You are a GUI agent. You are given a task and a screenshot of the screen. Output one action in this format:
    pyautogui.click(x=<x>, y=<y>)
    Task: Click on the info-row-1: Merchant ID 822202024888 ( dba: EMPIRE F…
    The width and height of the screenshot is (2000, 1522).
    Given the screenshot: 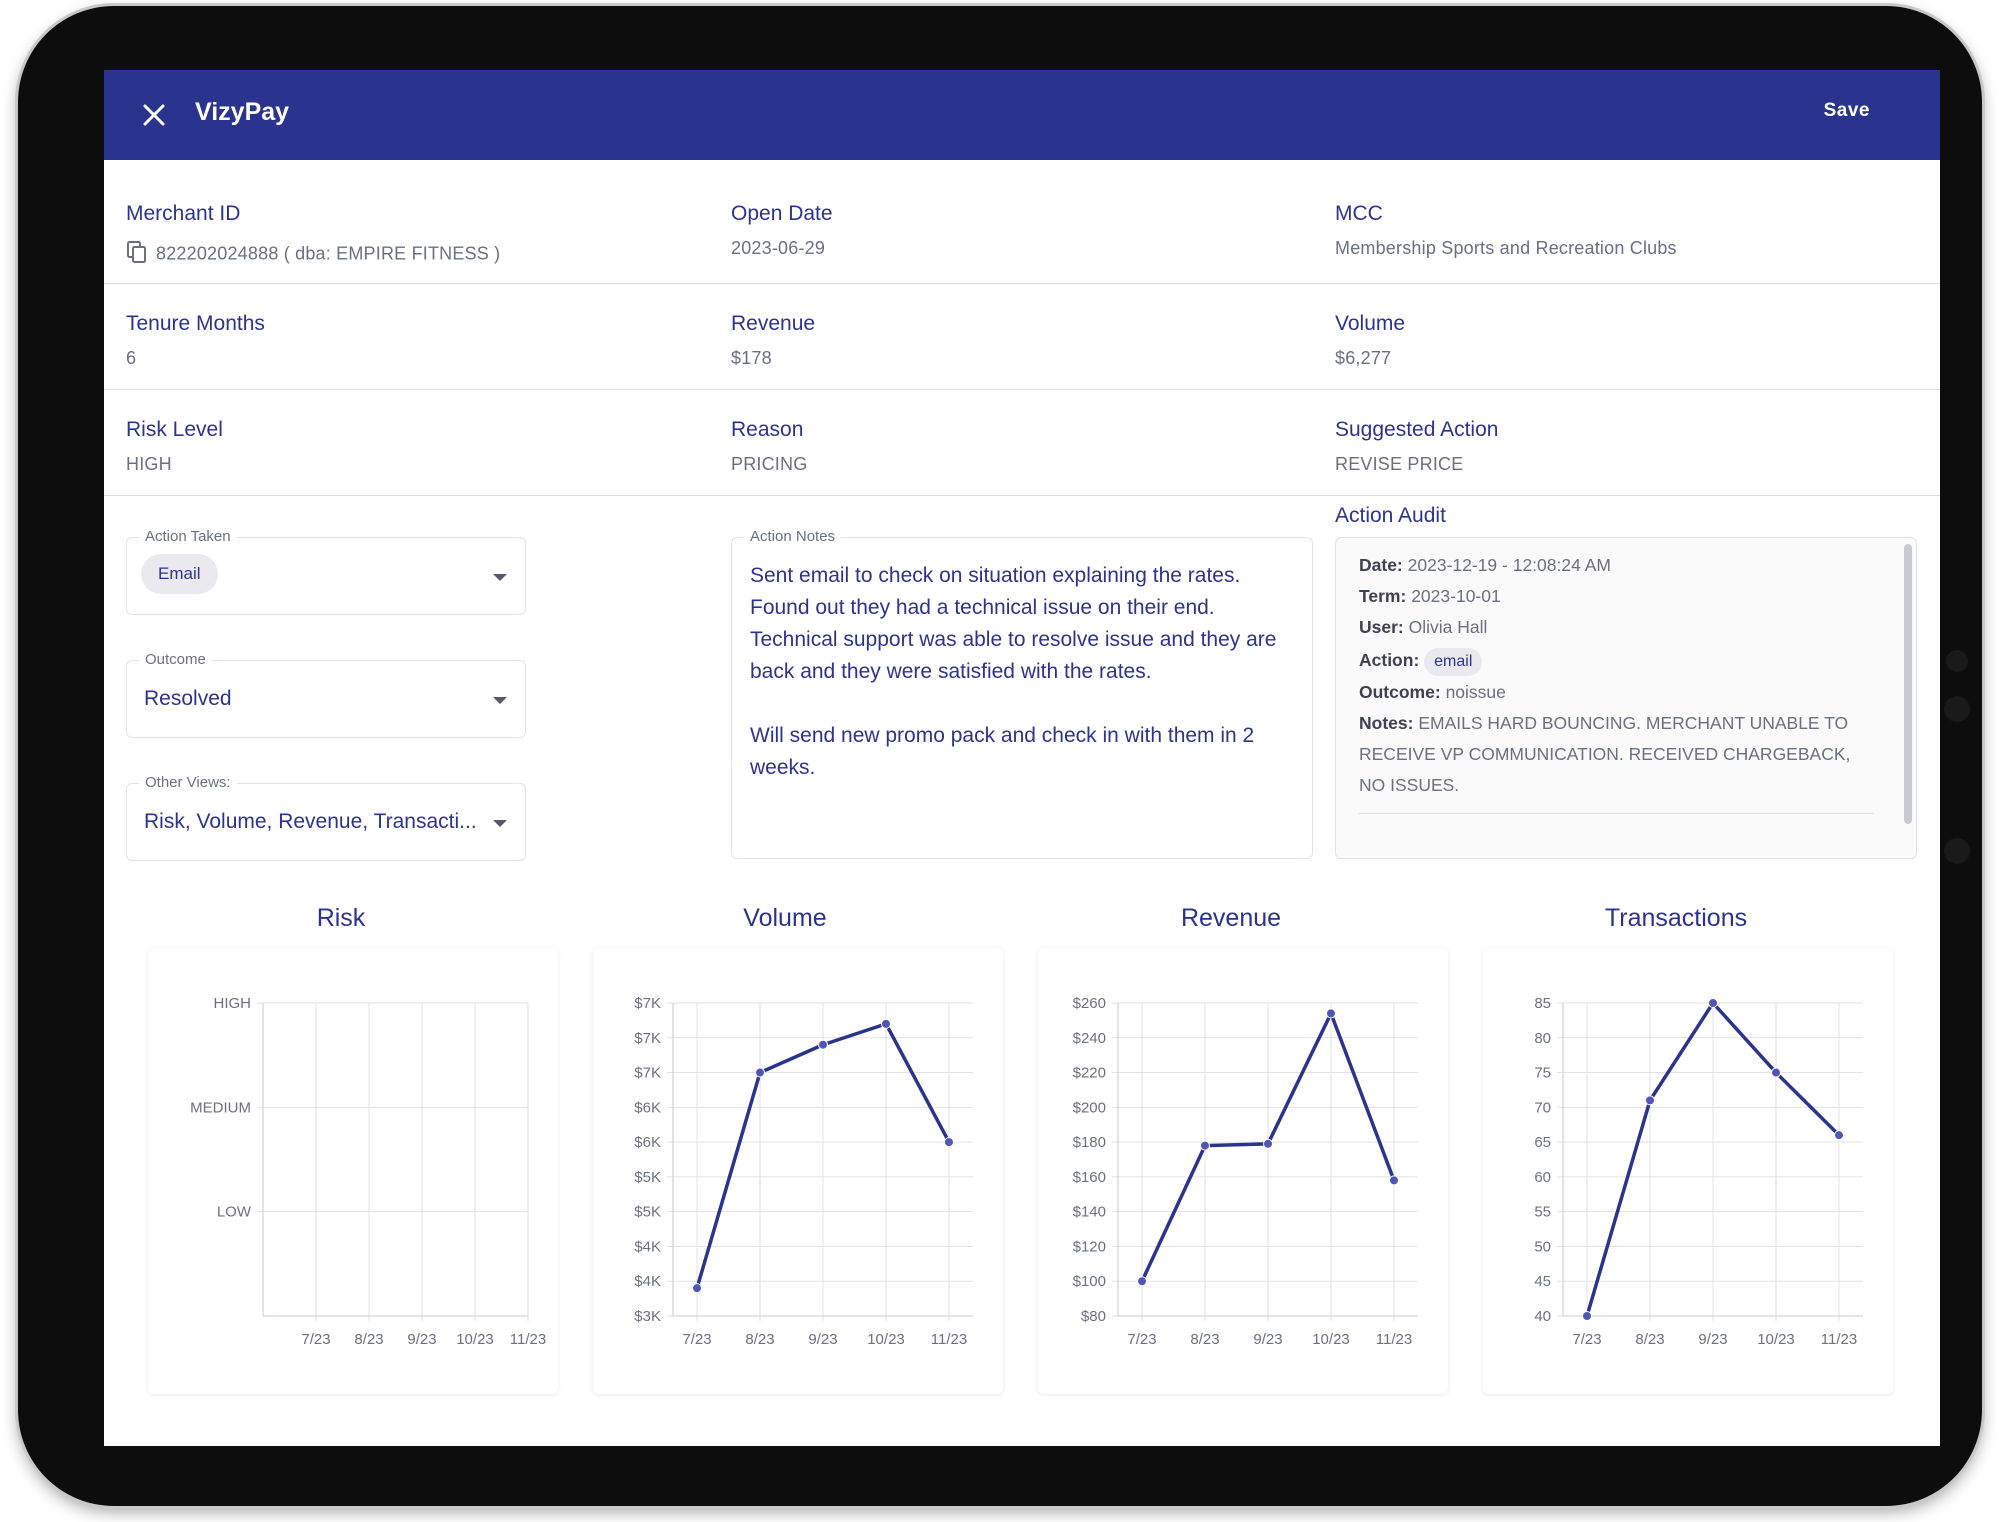 What is the action you would take?
    pyautogui.click(x=1022, y=222)
    